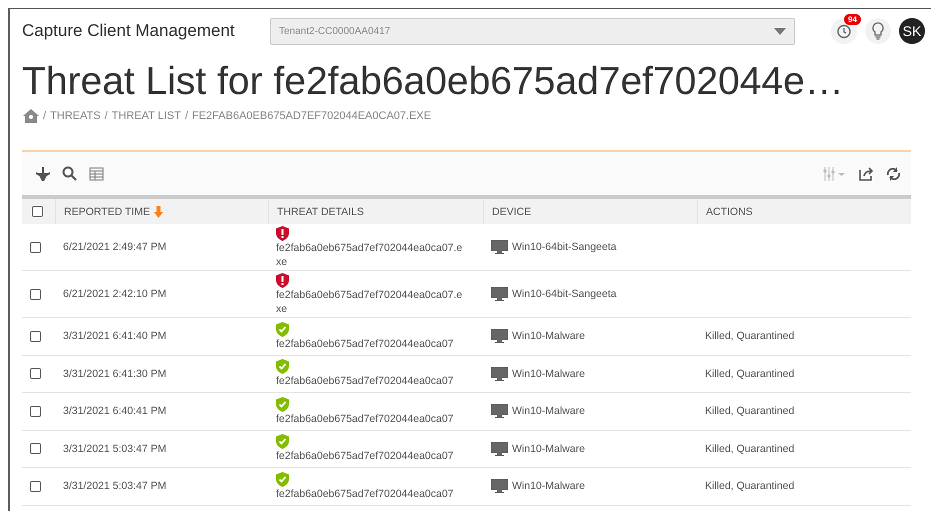  I want to click on column-header: ACTIONS, so click(729, 212).